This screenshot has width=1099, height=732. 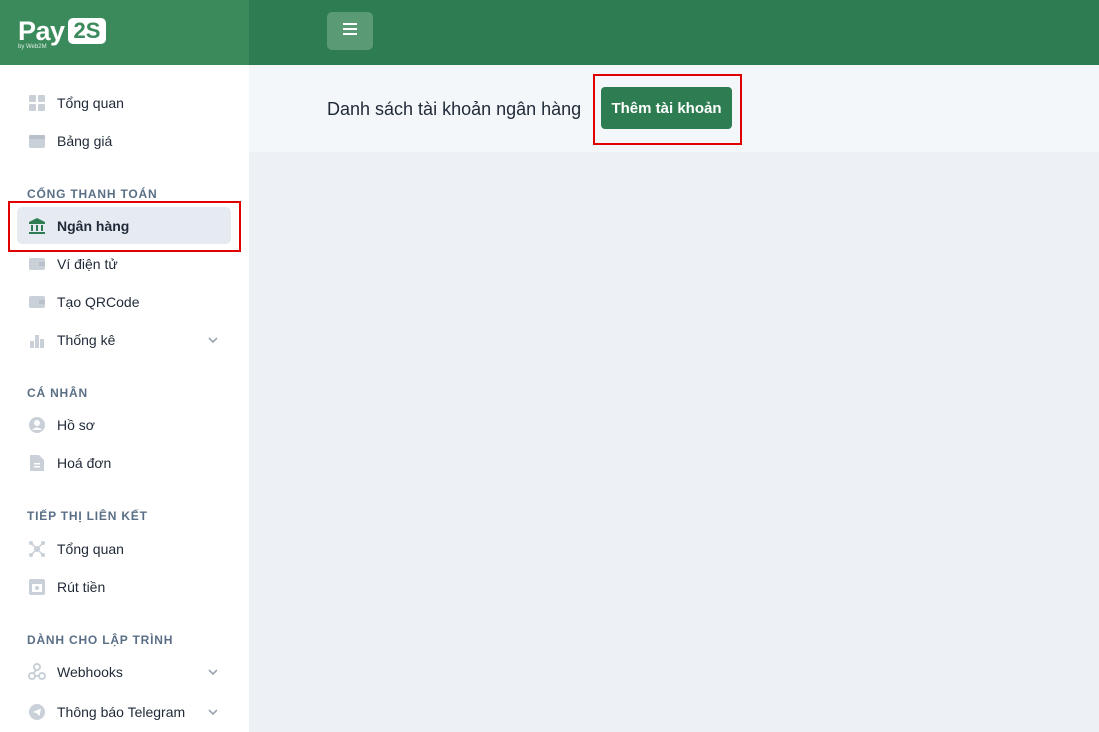 I want to click on sidebar-item-affiliate-tong-quan: Tổng quan, so click(x=124, y=548).